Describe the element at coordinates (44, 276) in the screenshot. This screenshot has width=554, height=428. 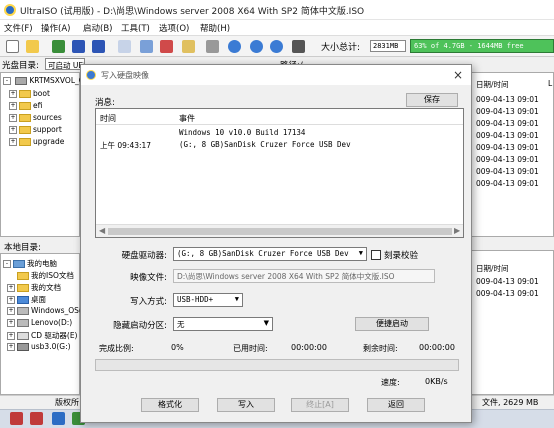
I see `tree-item: 我的ISO文档` at that location.